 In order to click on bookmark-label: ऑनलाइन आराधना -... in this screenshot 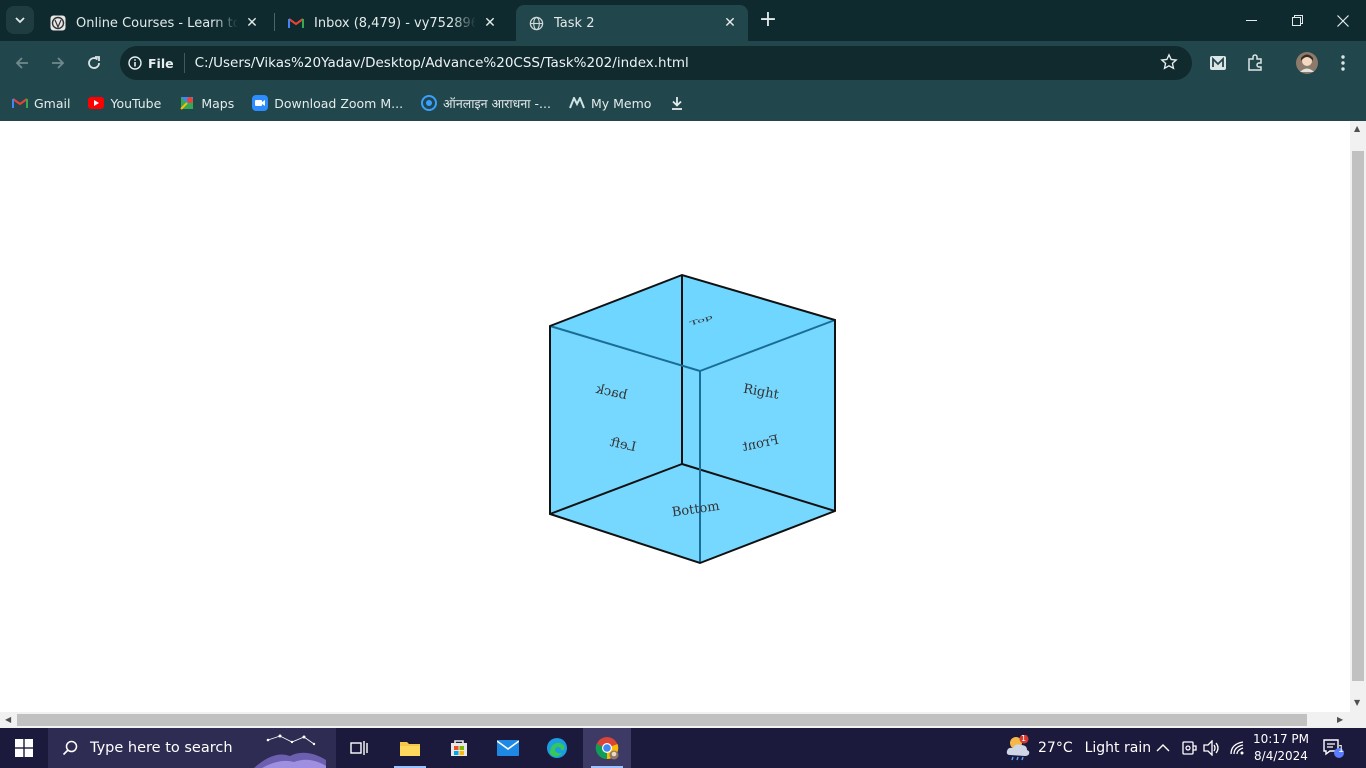, I will do `click(497, 103)`.